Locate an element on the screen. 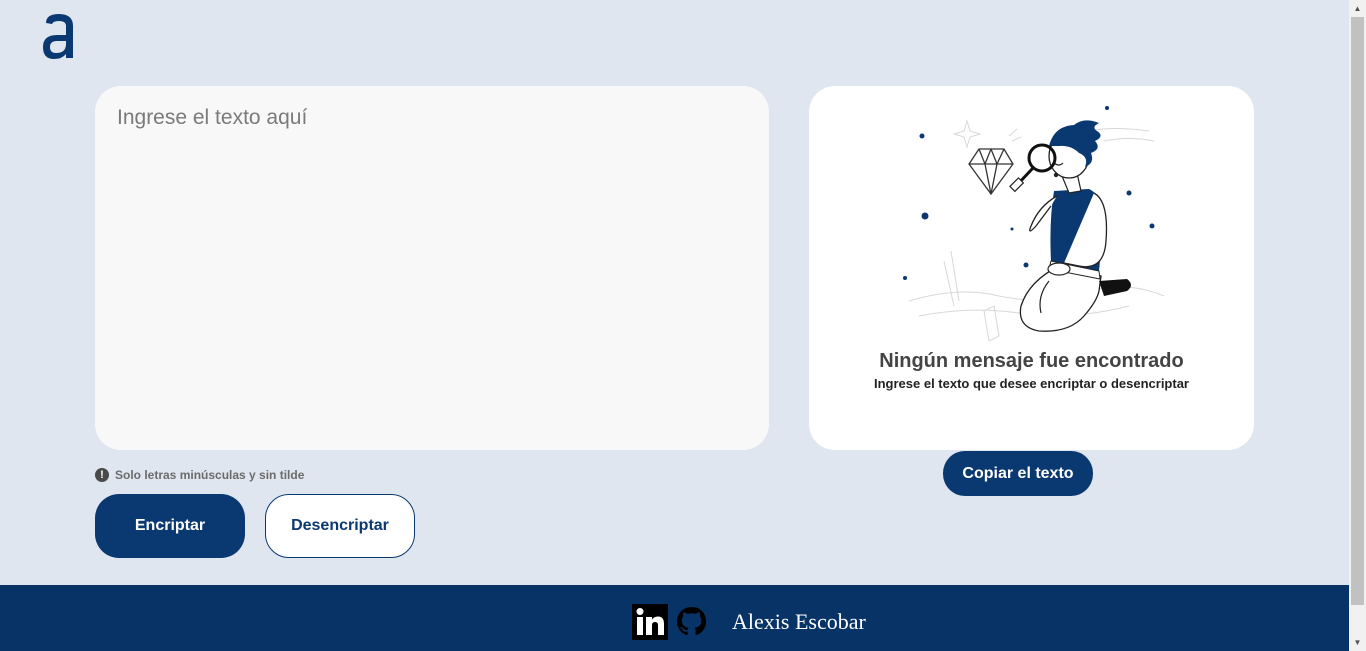 The image size is (1366, 651). github-icon is located at coordinates (692, 622).